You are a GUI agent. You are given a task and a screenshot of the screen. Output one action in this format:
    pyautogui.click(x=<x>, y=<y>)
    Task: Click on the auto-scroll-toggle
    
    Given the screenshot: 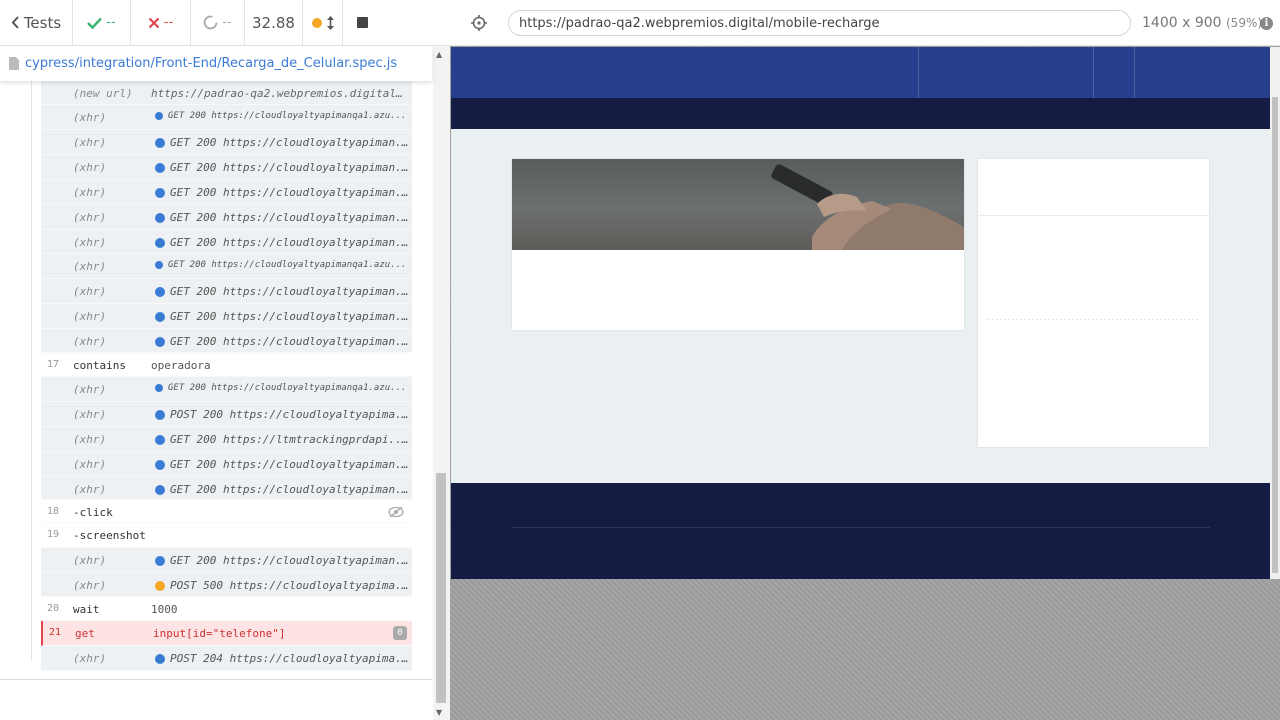 What is the action you would take?
    pyautogui.click(x=323, y=23)
    